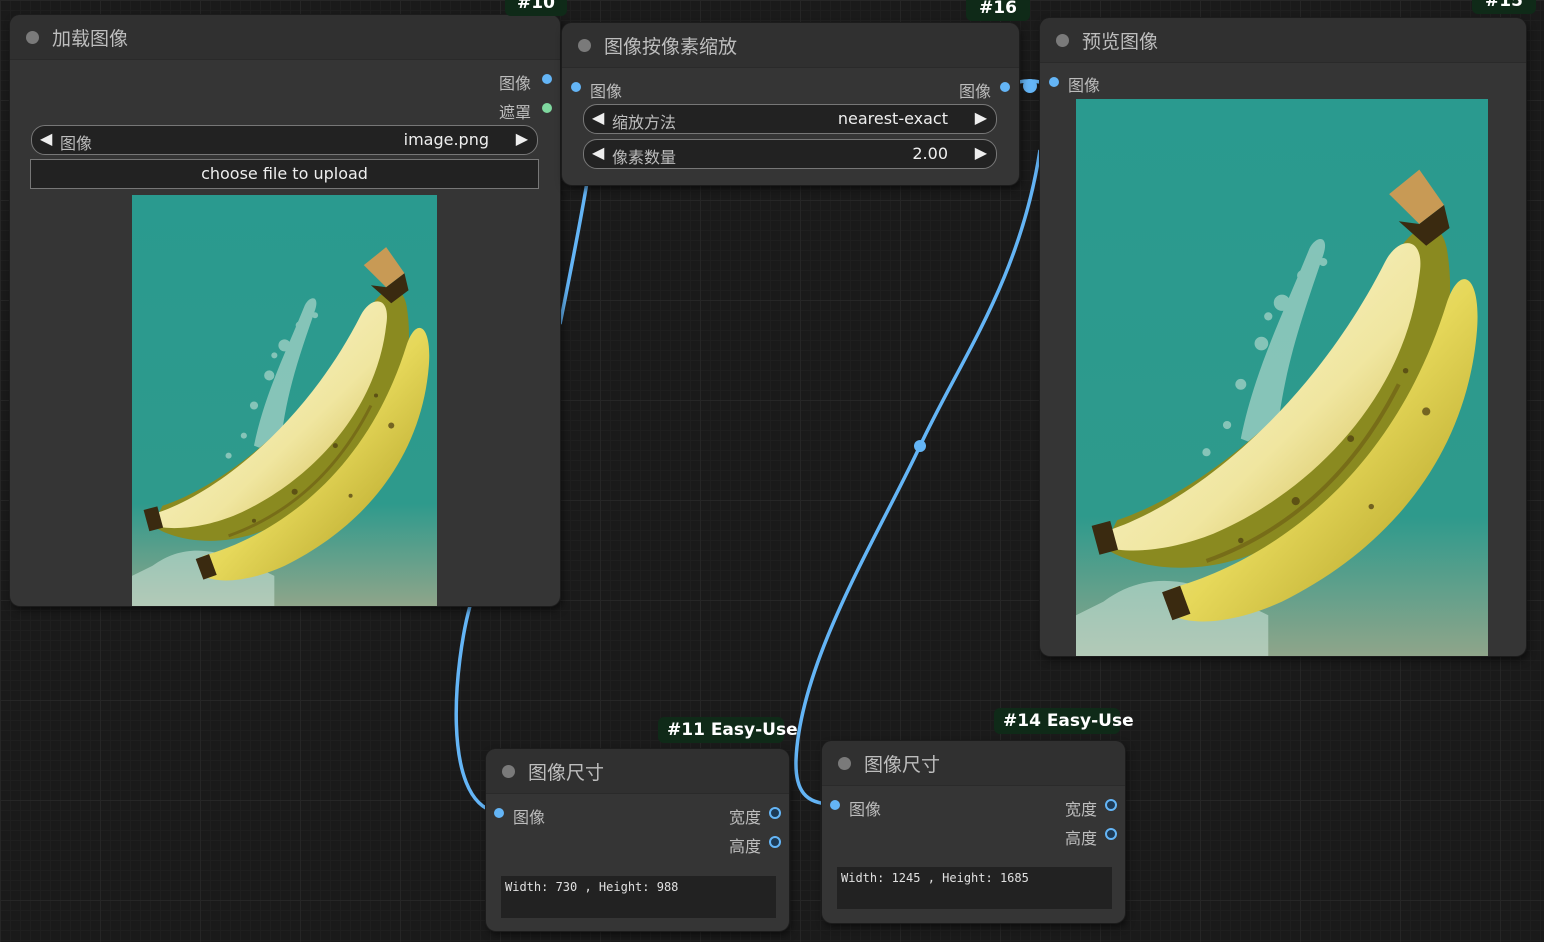  I want to click on widget-value: nearest-exact, so click(892, 118).